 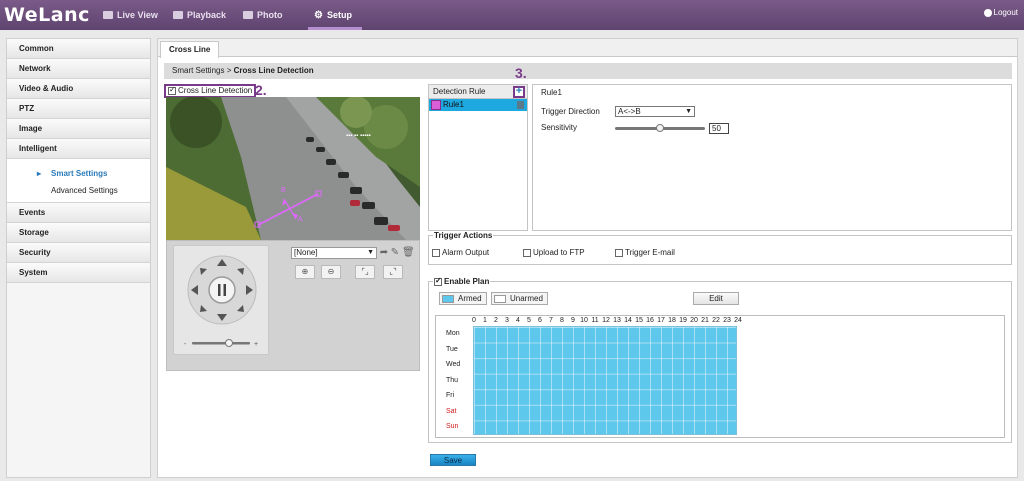 What do you see at coordinates (185, 344) in the screenshot?
I see `speed-minus-icon: -` at bounding box center [185, 344].